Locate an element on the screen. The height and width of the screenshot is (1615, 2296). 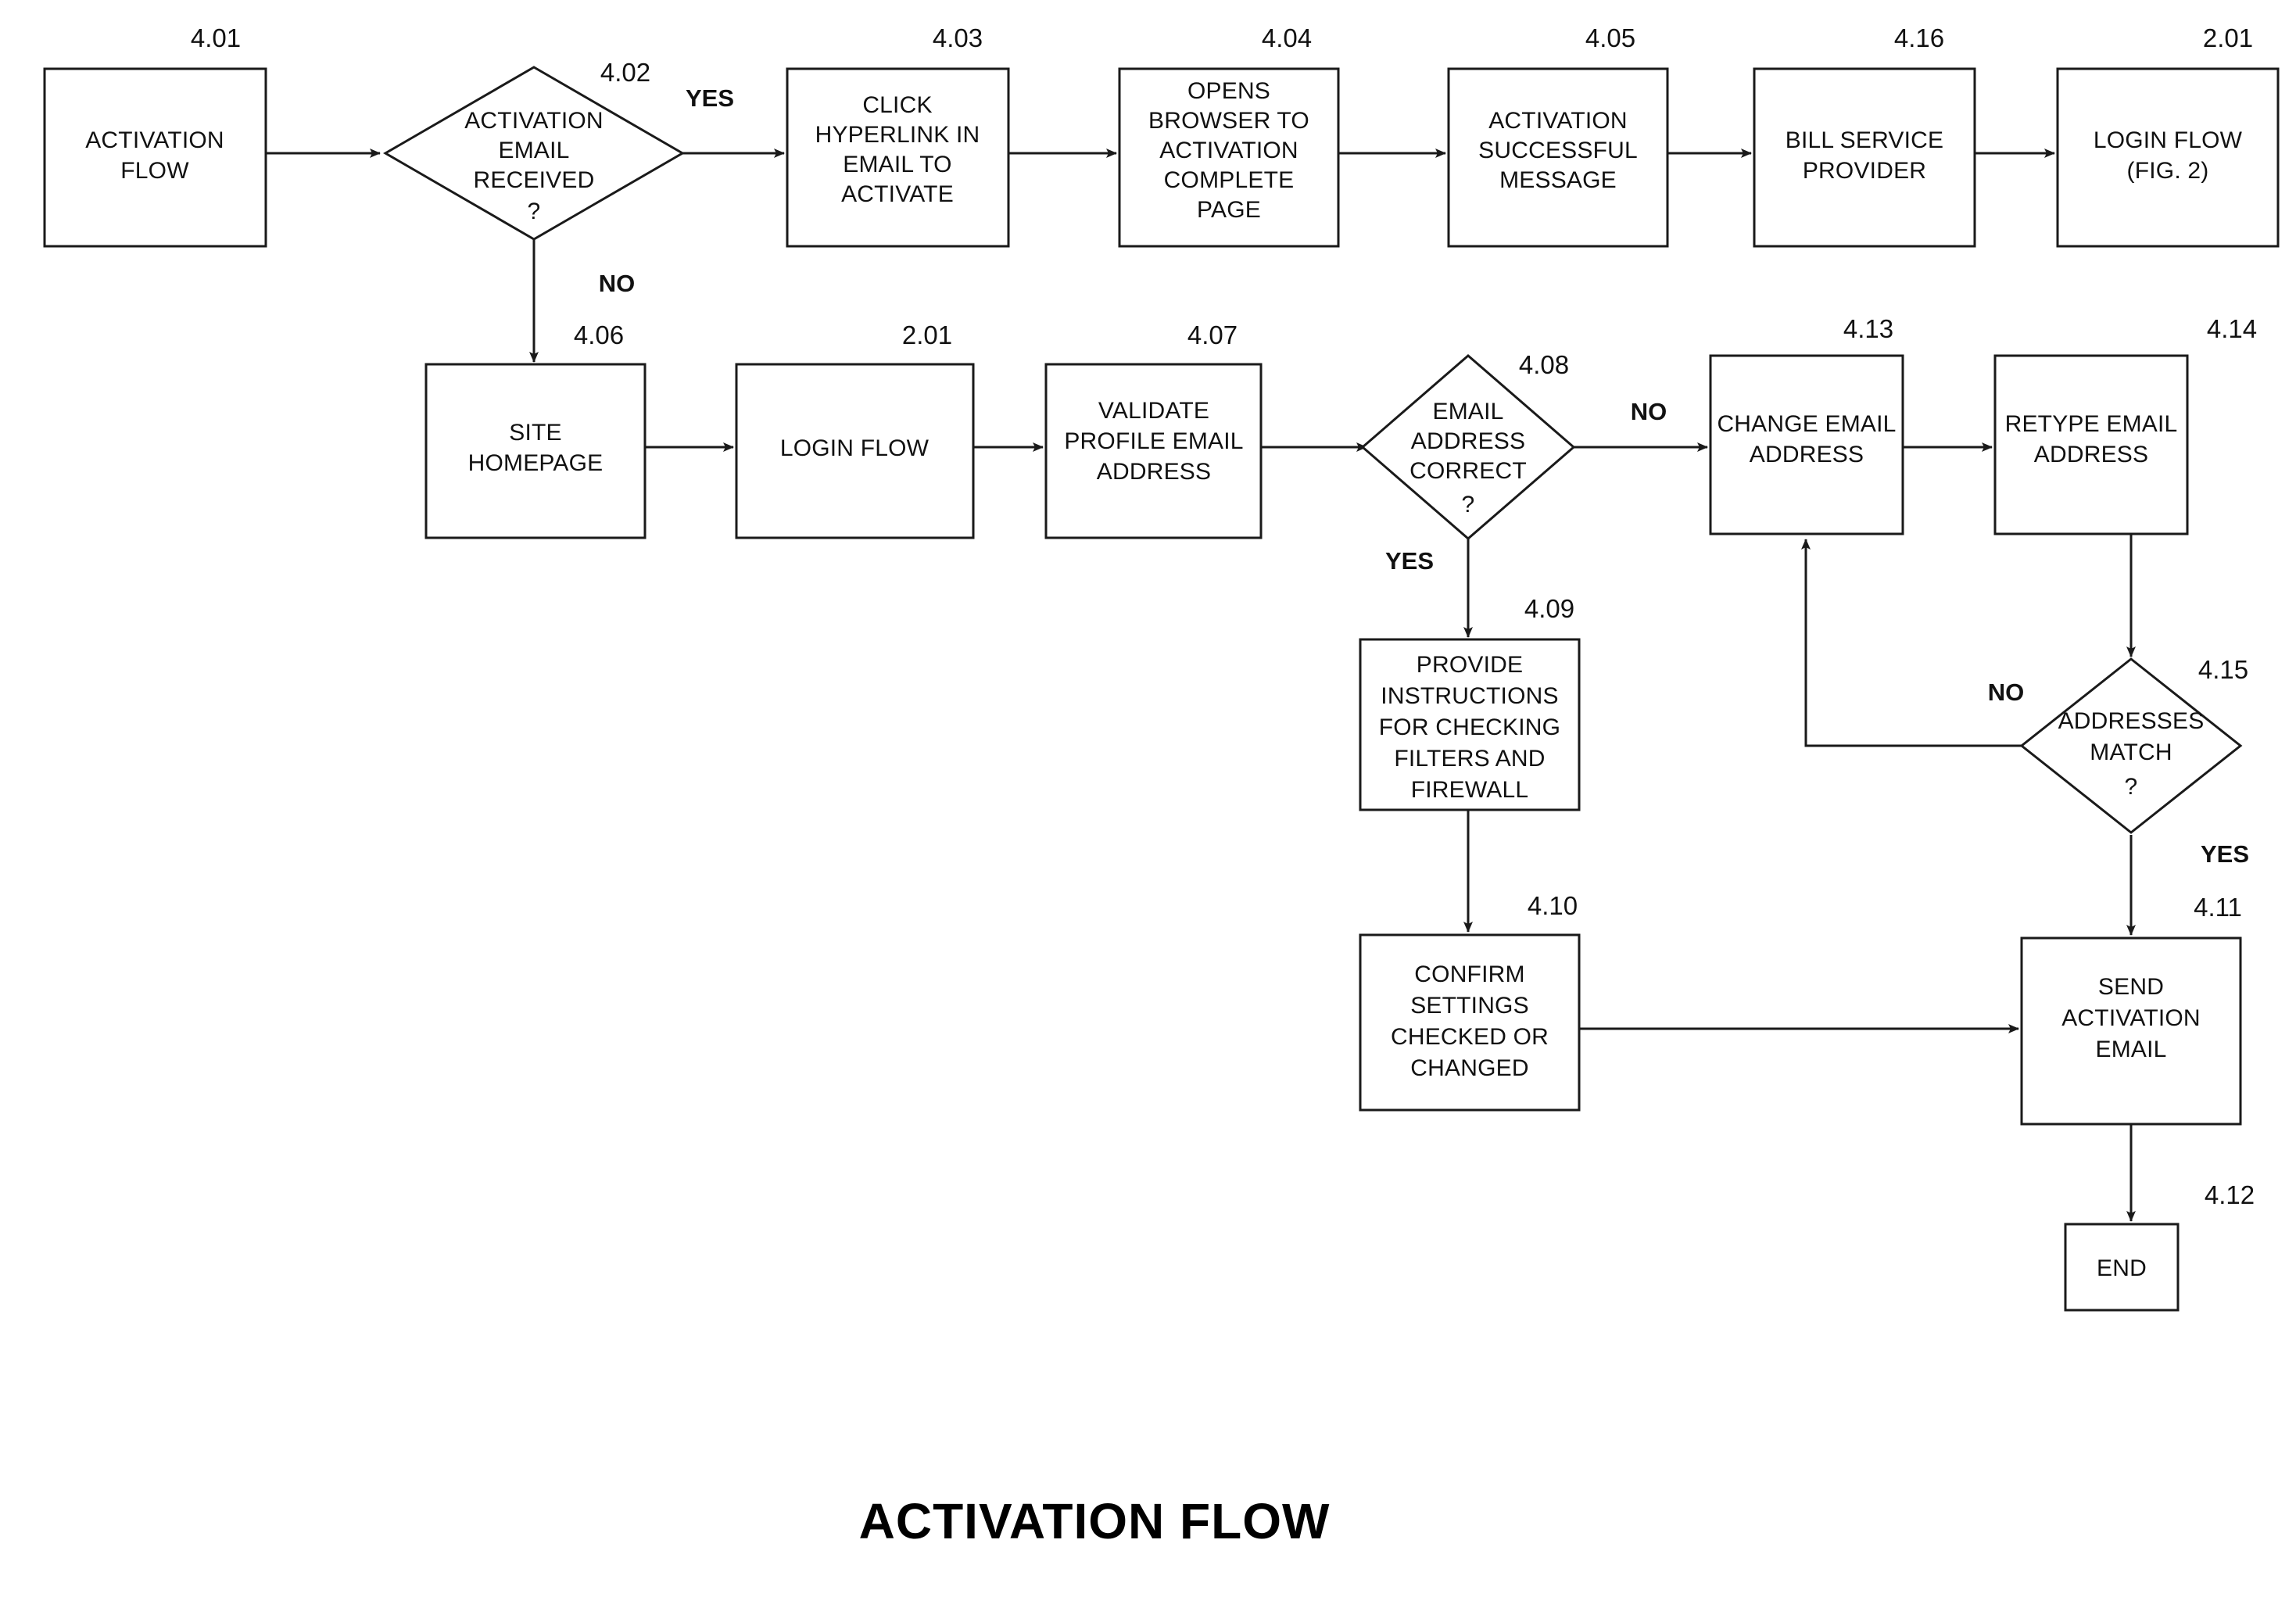
node-401-ref: 4.01 is located at coordinates (216, 37).